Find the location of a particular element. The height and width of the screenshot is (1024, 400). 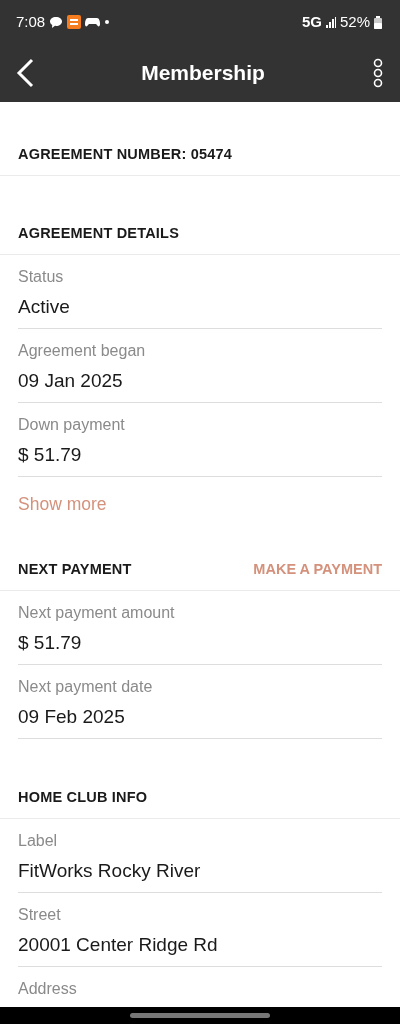

network-type: 5G is located at coordinates (311, 21).